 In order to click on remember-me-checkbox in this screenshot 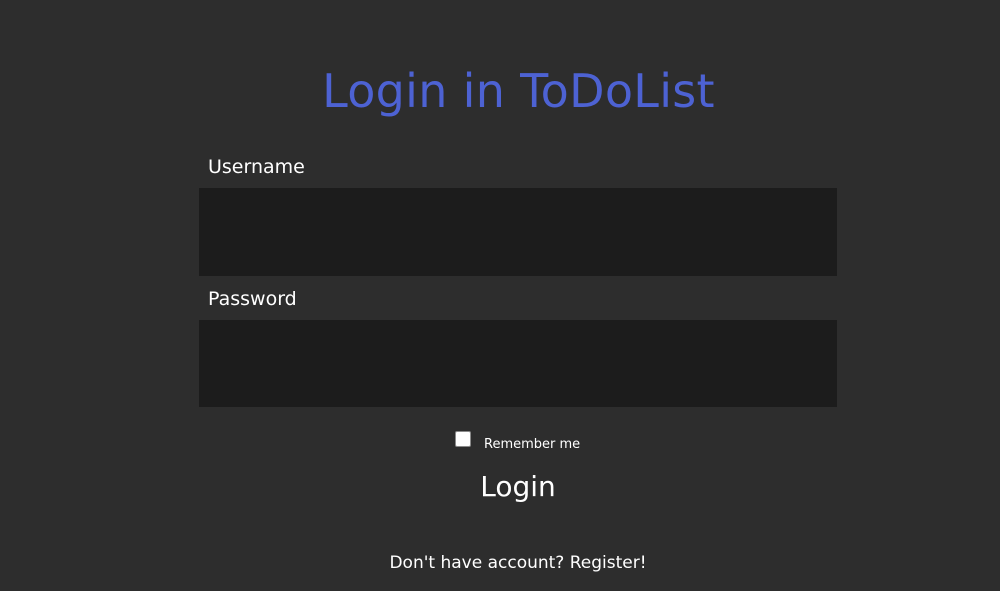, I will do `click(463, 439)`.